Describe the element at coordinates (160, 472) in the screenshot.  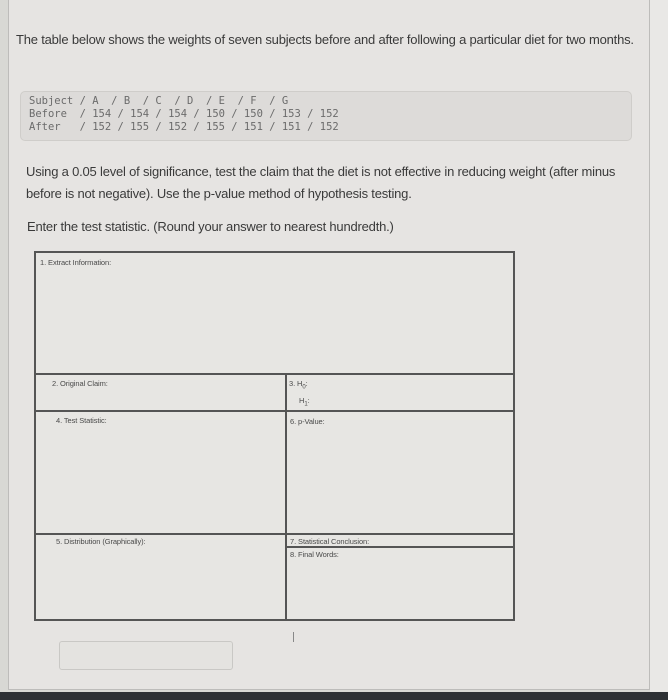
I see `test-statistic-cell: 4. Test Statistic:` at that location.